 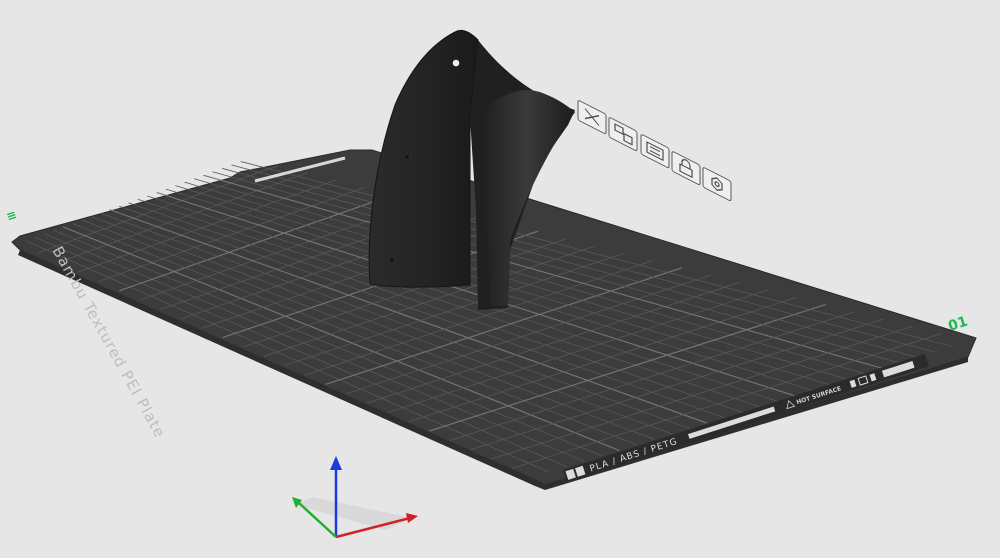 I want to click on delete-plate-button, so click(x=592, y=117).